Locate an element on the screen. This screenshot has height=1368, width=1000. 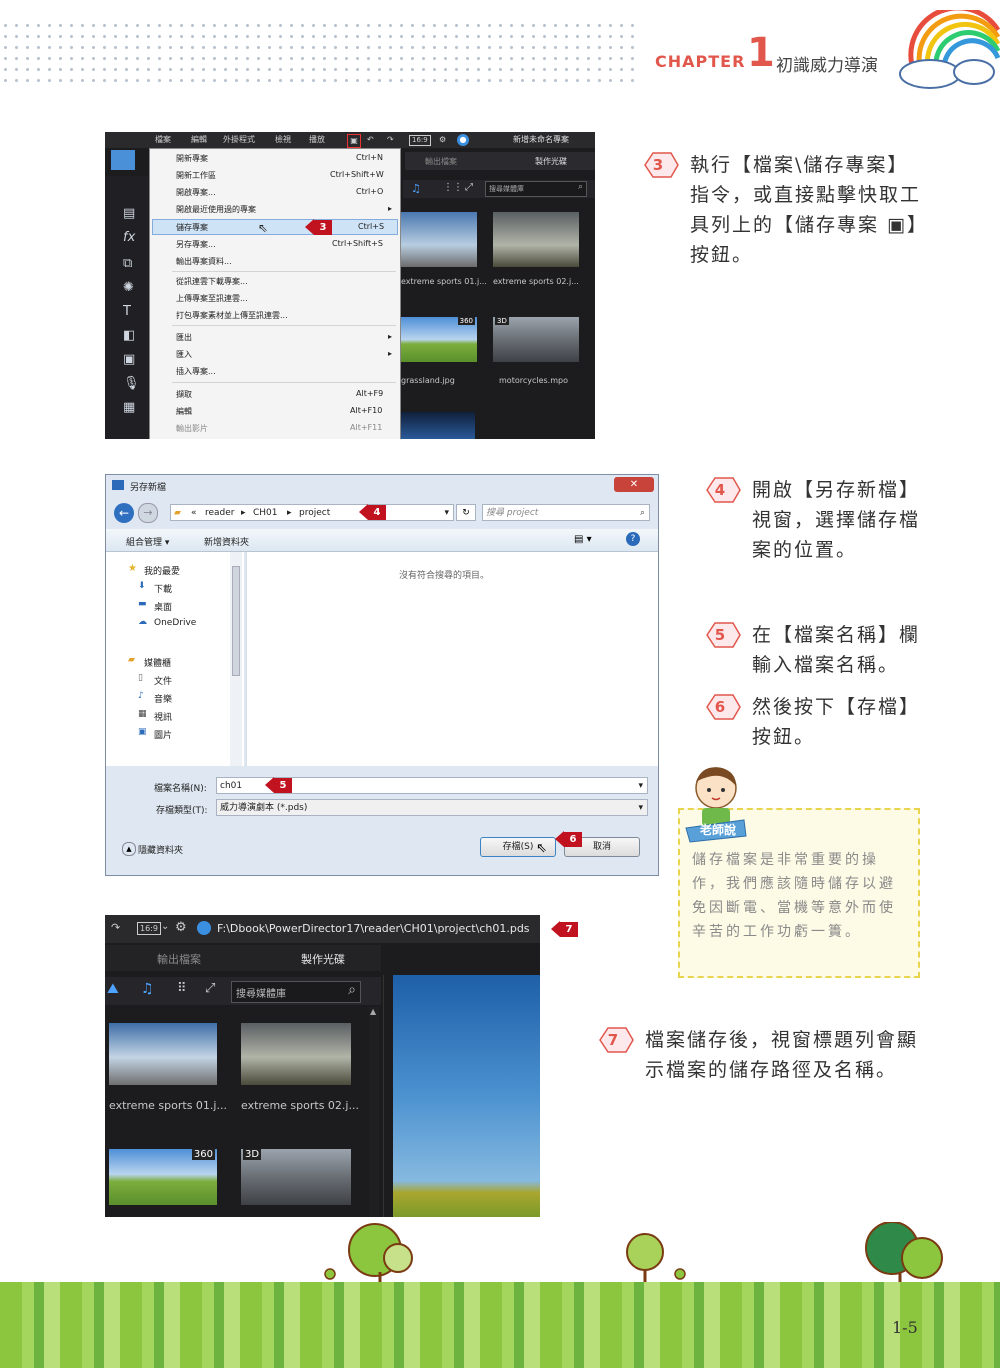
thumbnail-blue is located at coordinates (438, 425).